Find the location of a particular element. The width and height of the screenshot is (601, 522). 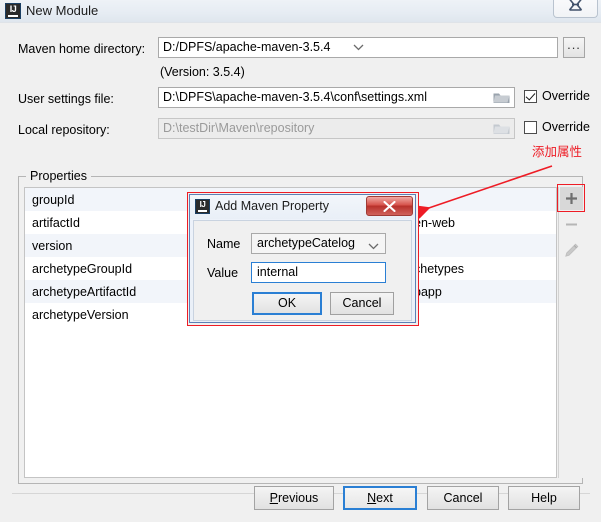

previous-mnemonic: P is located at coordinates (274, 498).